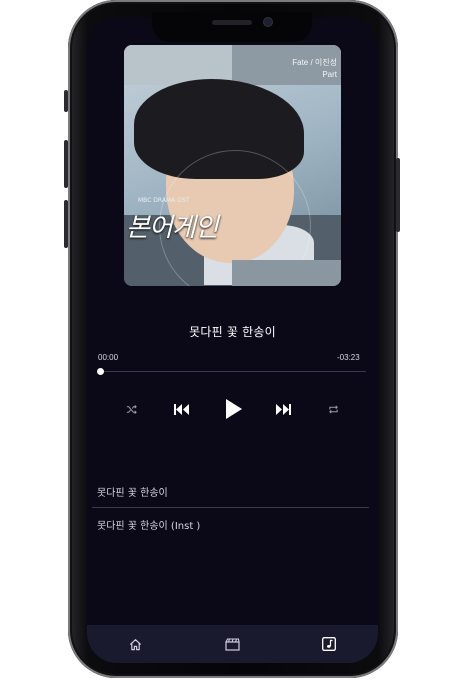 The height and width of the screenshot is (680, 464). What do you see at coordinates (232, 27) in the screenshot?
I see `notch` at bounding box center [232, 27].